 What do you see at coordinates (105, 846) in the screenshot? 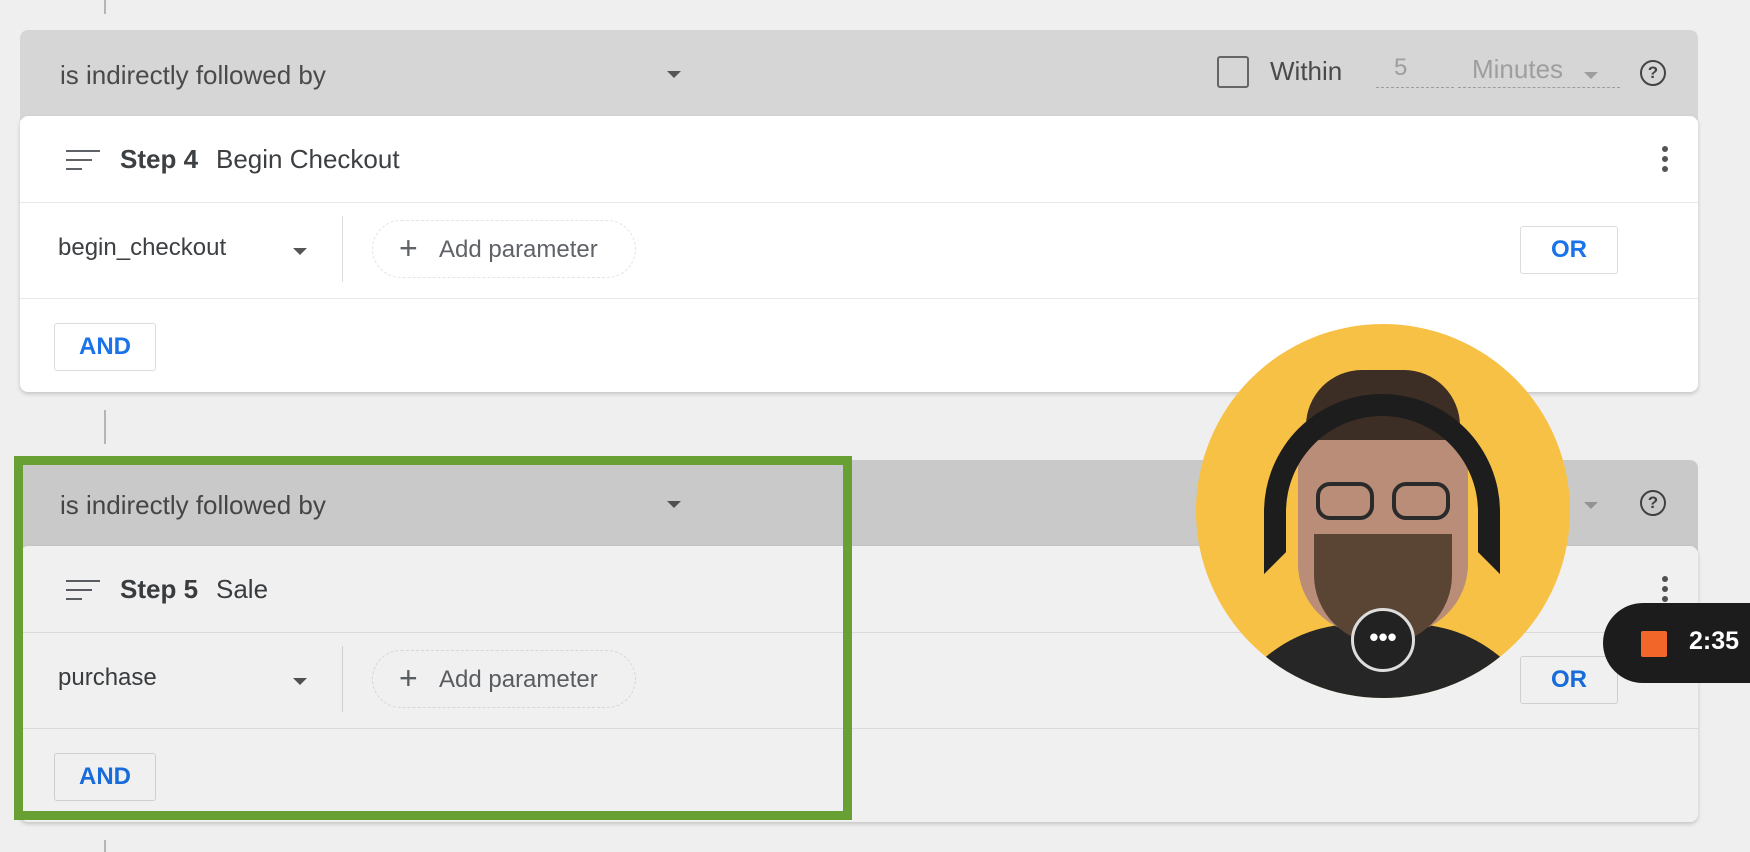
I see `step-connector-bottom` at bounding box center [105, 846].